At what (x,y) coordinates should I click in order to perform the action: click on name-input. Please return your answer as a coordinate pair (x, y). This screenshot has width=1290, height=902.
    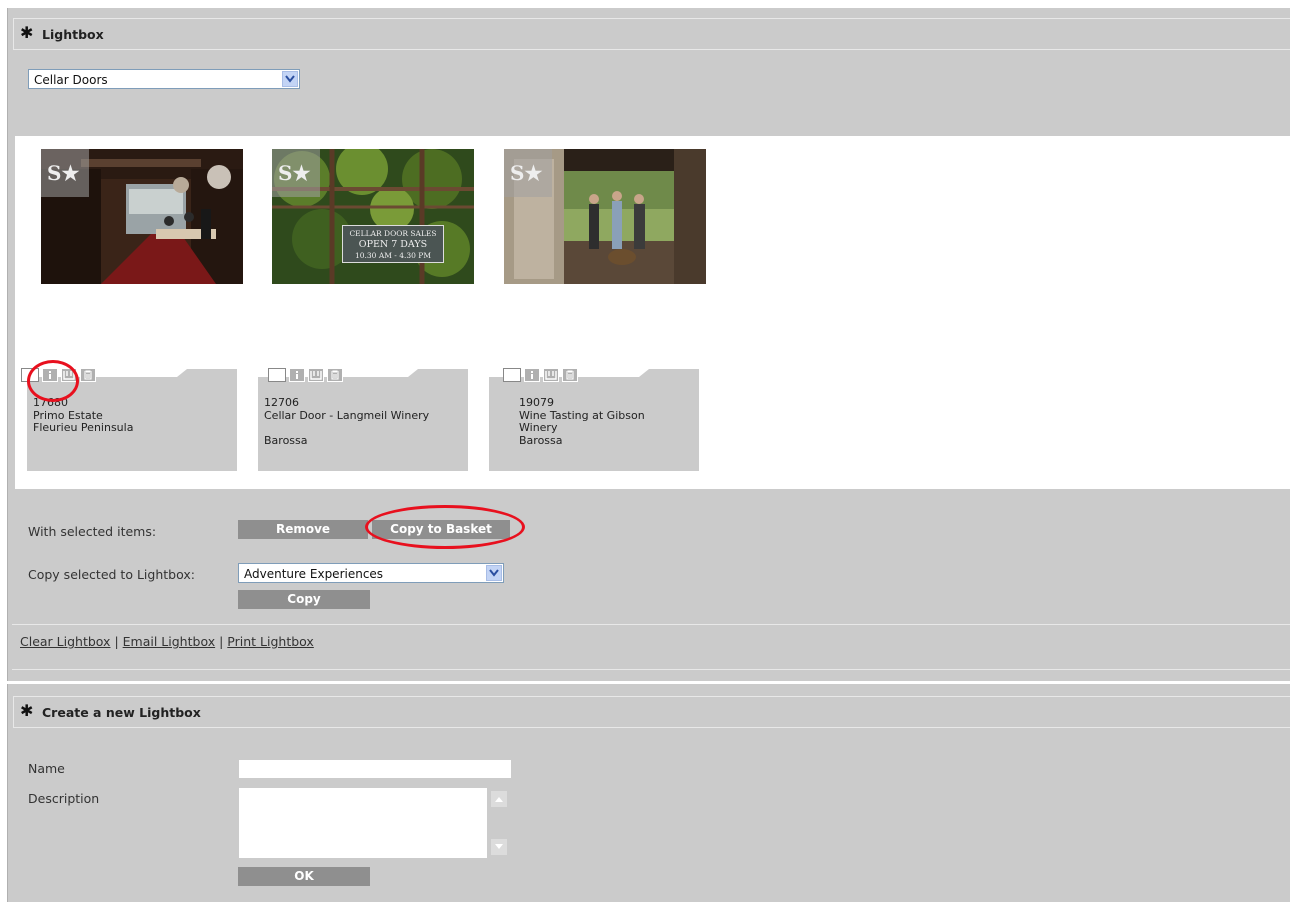
    Looking at the image, I should click on (375, 769).